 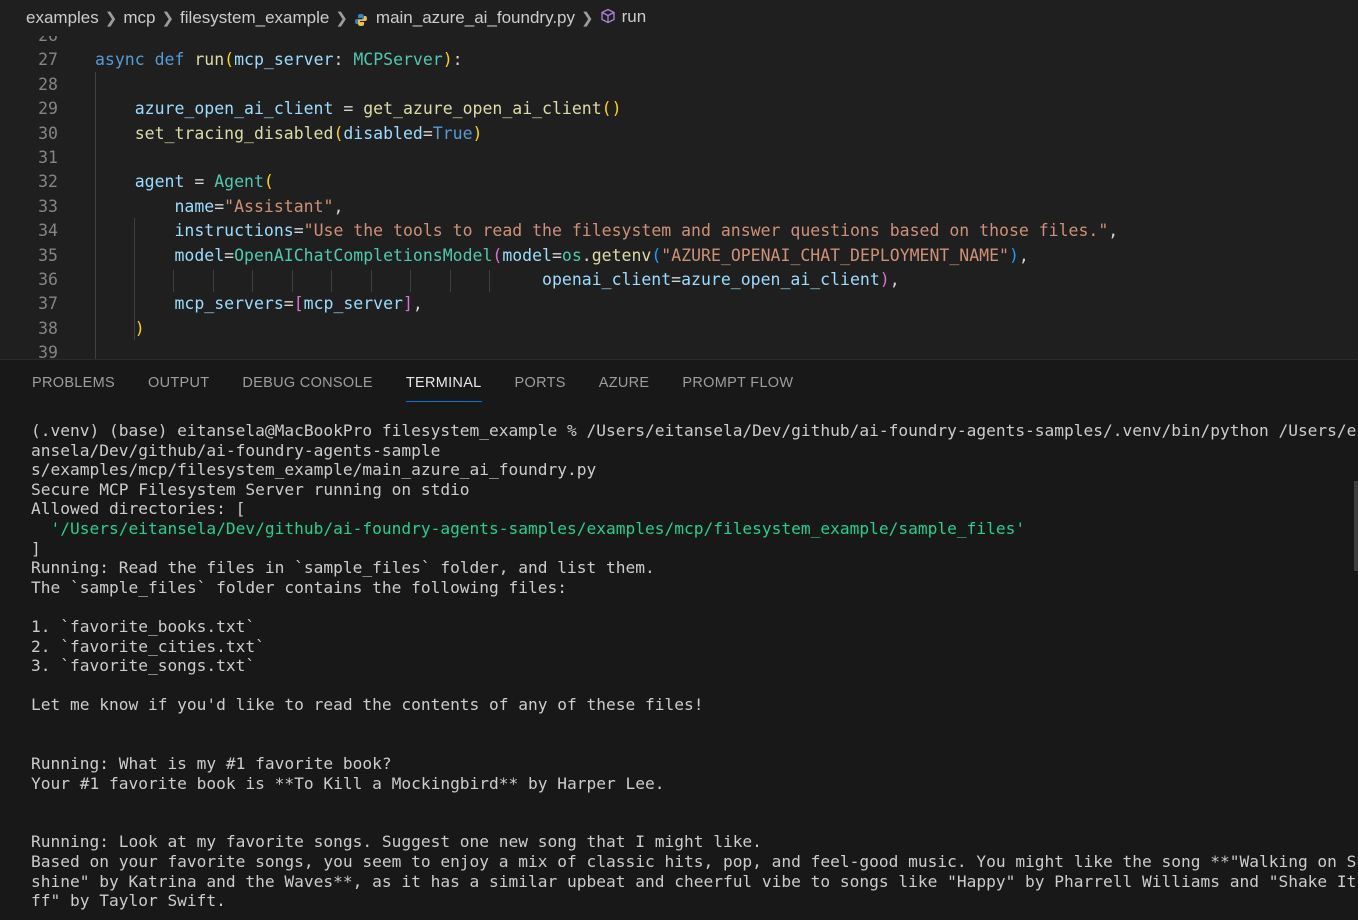 I want to click on terminal-line: 3. `favorite_songs.txt`, so click(x=686, y=666).